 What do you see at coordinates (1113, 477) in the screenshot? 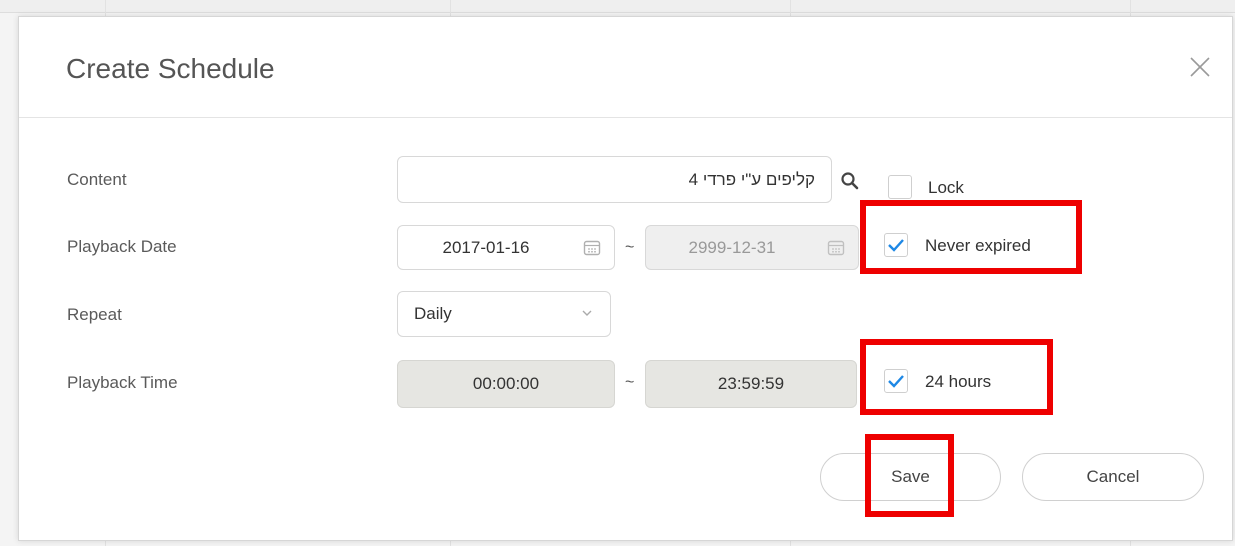
I see `cancel-button: Cancel` at bounding box center [1113, 477].